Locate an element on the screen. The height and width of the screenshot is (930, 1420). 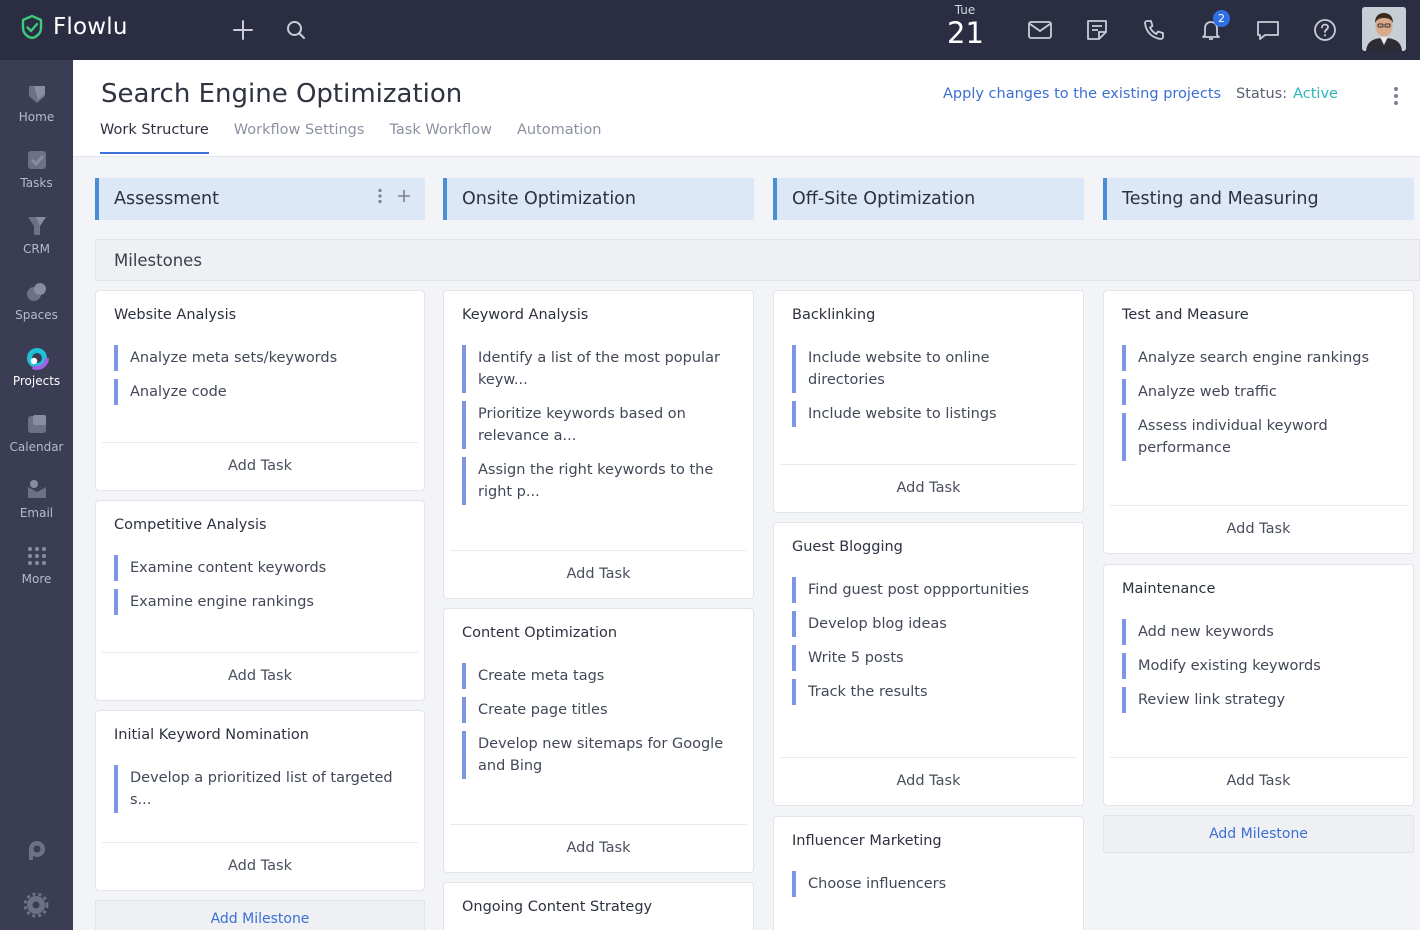
task-item: Examine engine rankings is located at coordinates (266, 602).